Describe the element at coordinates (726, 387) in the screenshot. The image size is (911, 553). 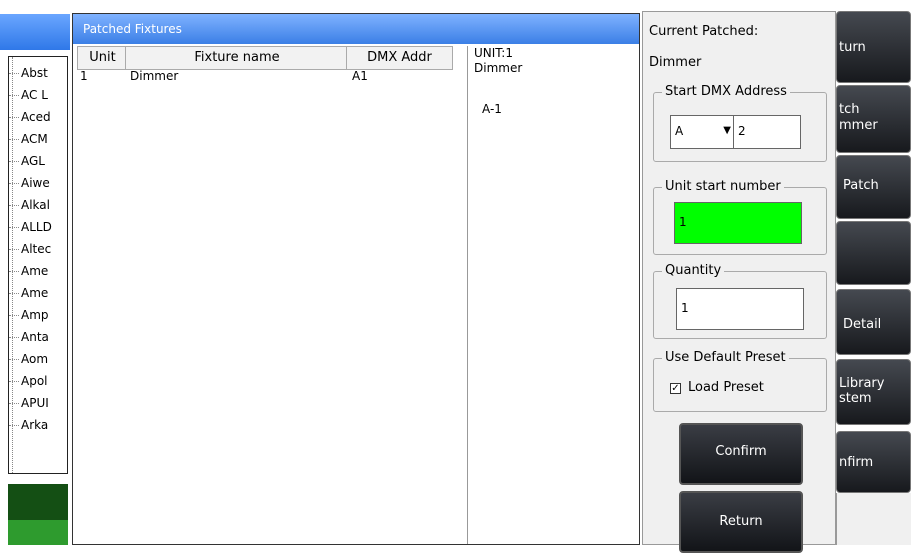
I see `load-preset-label: Load Preset` at that location.